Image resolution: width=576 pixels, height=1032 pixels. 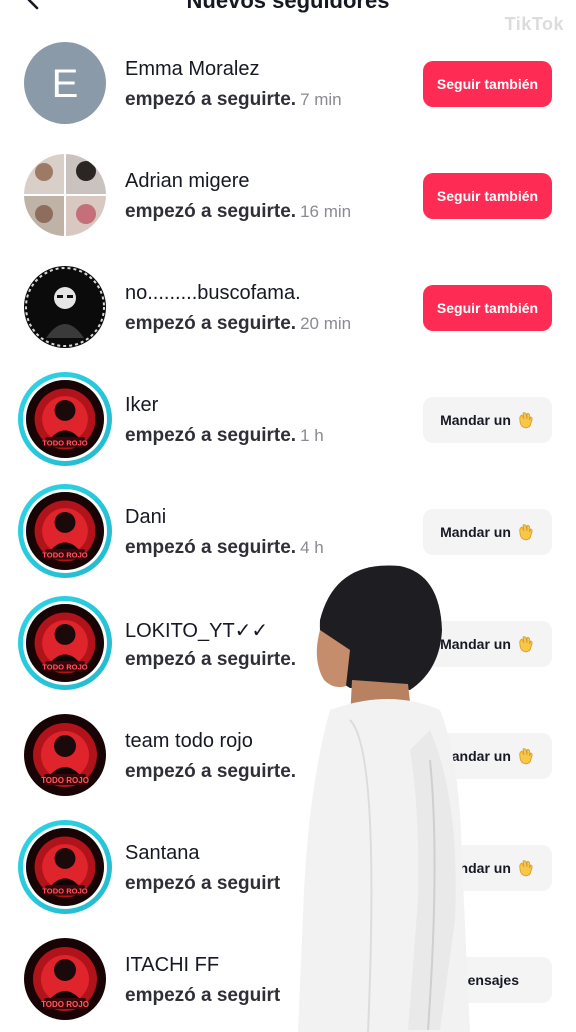 I want to click on timestamp: 4 h, so click(x=312, y=547).